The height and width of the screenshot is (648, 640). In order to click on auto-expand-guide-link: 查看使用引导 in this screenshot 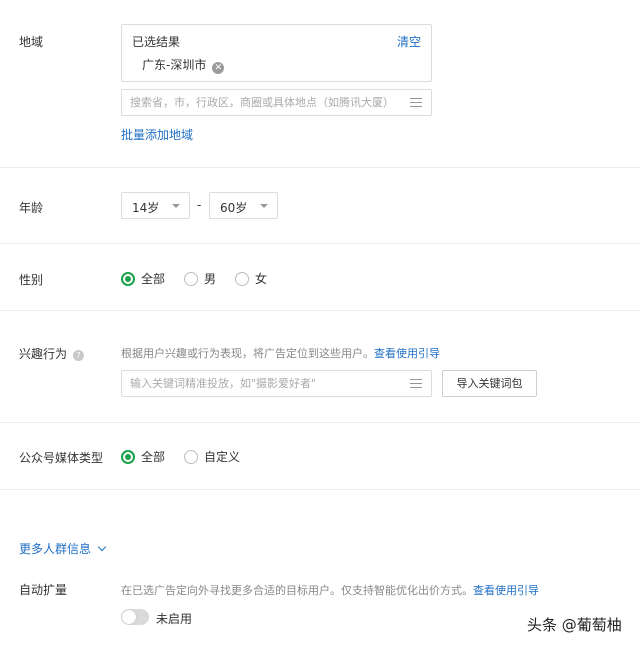, I will do `click(506, 590)`.